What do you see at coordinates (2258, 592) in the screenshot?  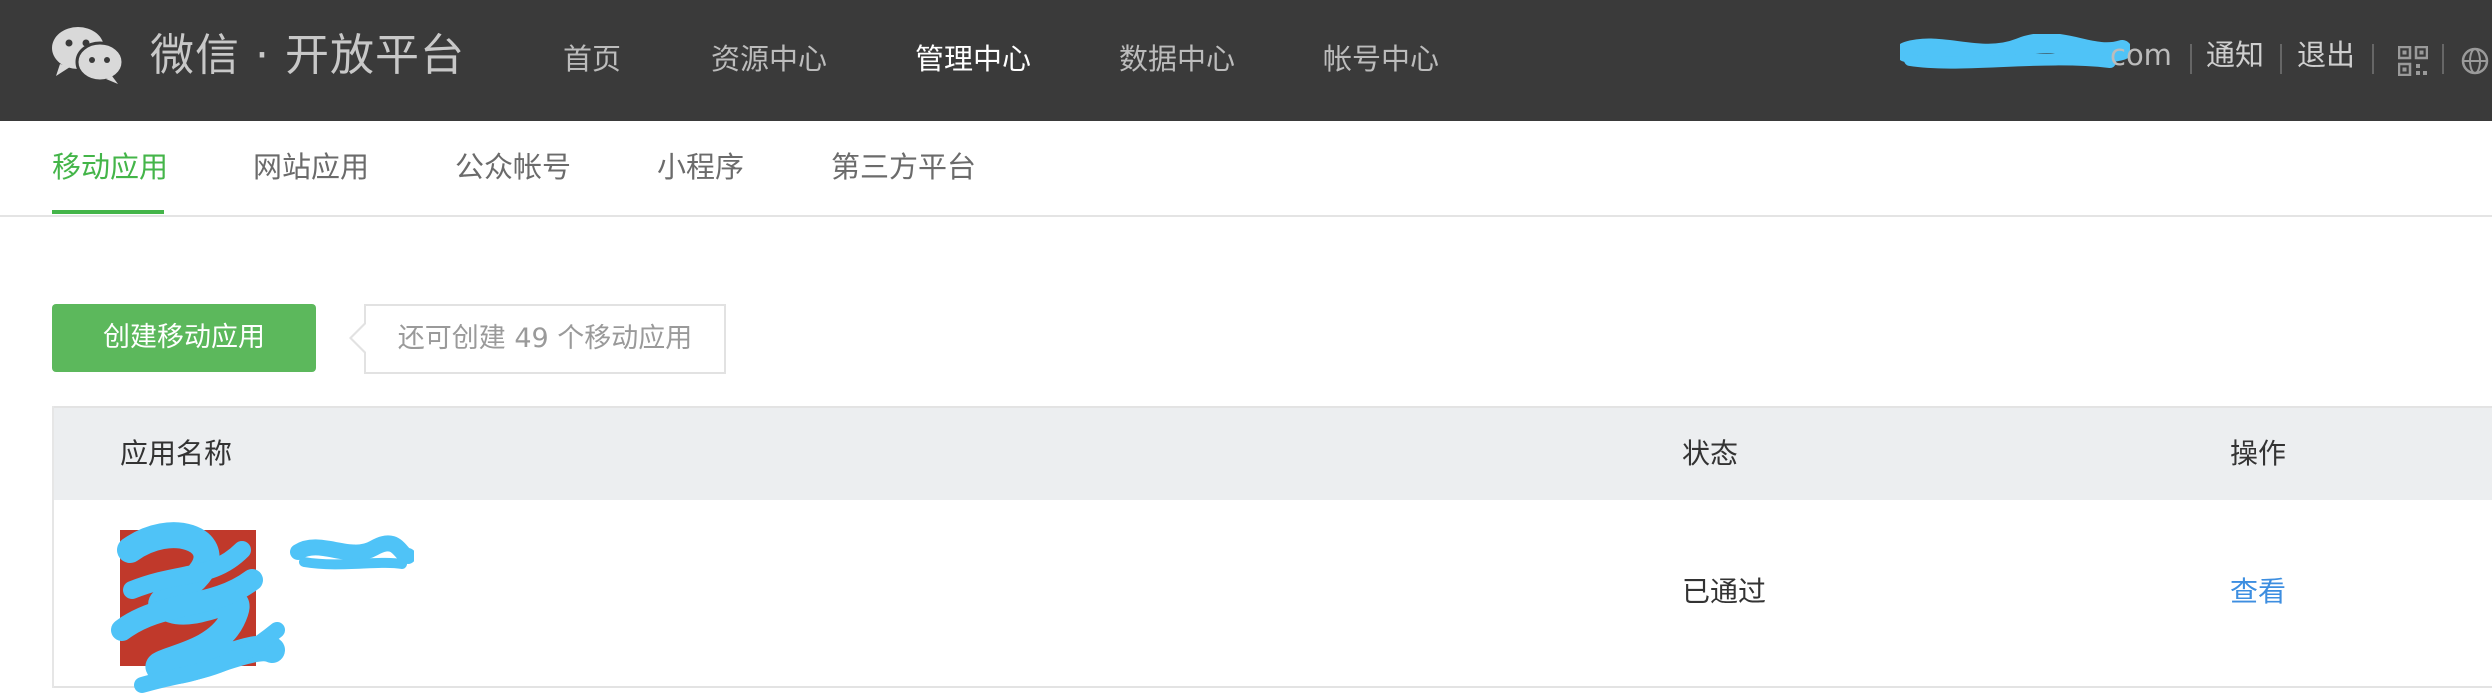 I see `view-app-link: 查看` at bounding box center [2258, 592].